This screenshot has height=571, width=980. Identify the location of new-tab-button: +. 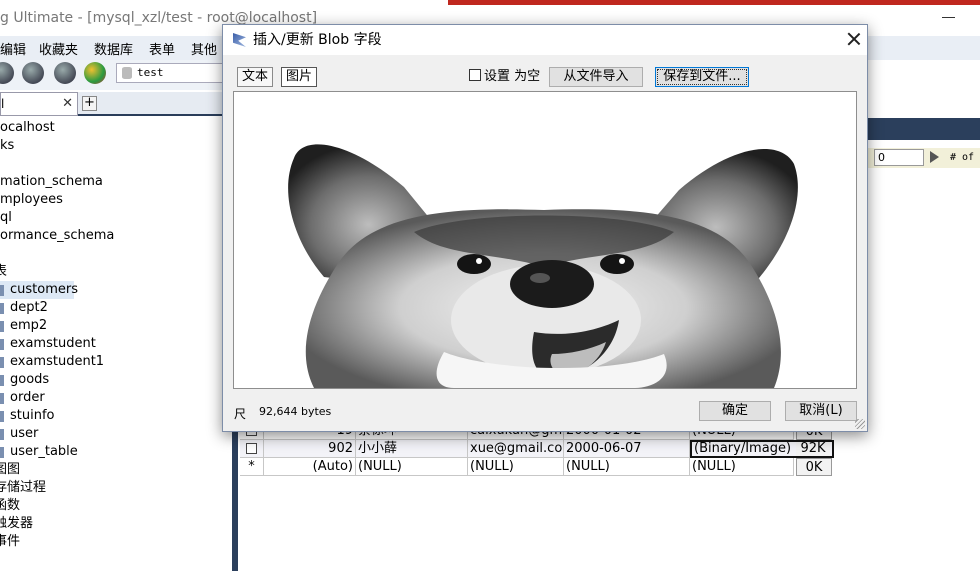
(89, 103).